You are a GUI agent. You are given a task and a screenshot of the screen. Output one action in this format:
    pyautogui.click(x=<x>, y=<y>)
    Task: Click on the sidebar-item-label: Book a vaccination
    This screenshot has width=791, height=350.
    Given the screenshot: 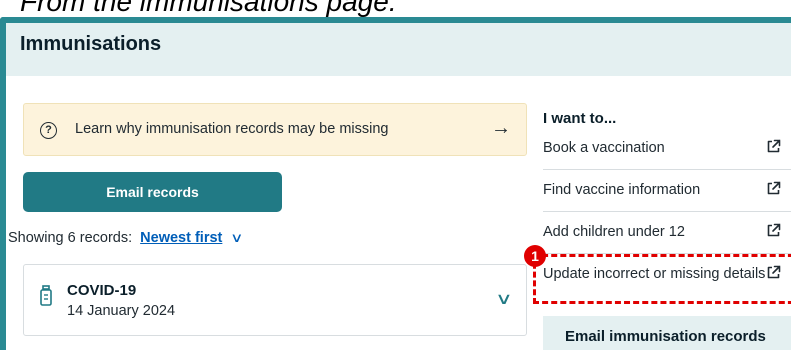 What is the action you would take?
    pyautogui.click(x=604, y=148)
    